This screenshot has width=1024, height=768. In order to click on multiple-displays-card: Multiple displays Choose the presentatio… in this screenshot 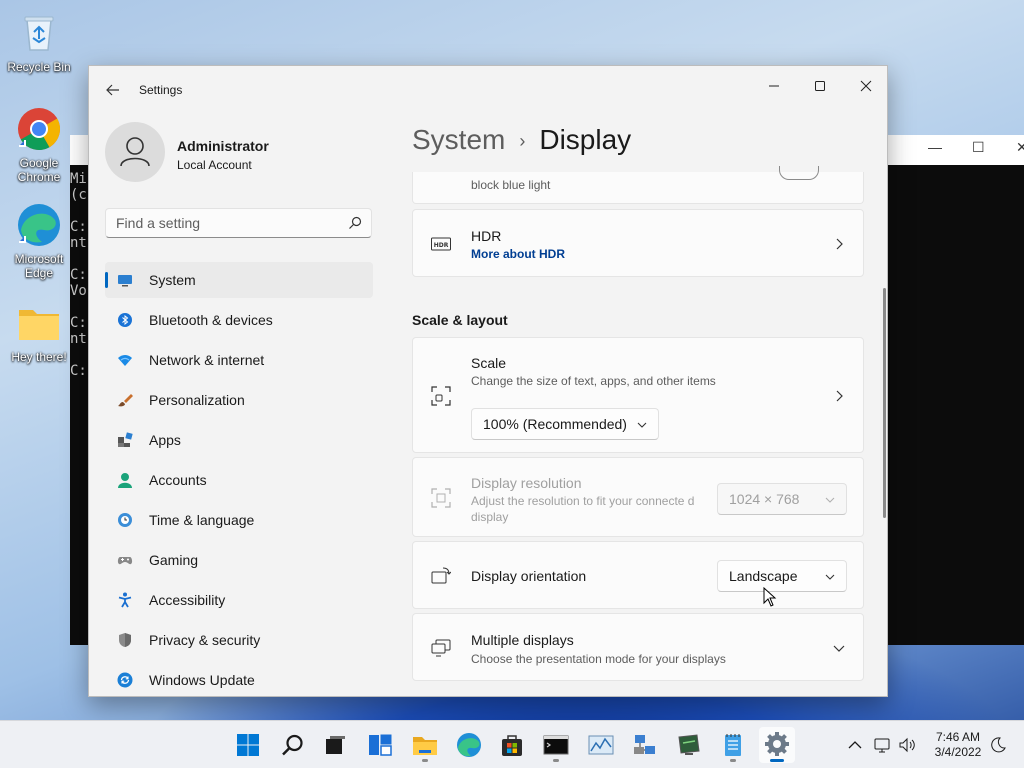, I will do `click(638, 647)`.